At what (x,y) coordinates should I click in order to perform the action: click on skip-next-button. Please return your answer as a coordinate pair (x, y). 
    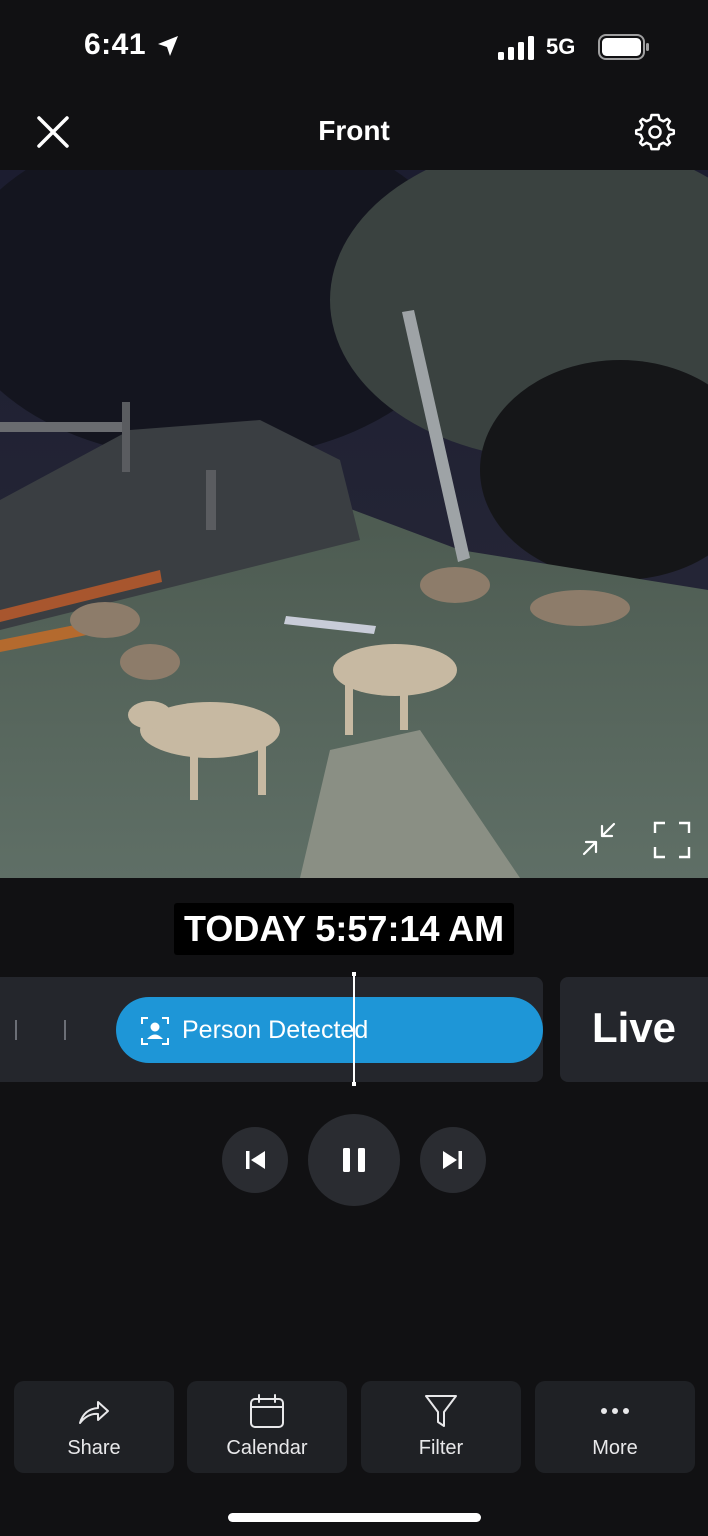
    Looking at the image, I should click on (453, 1160).